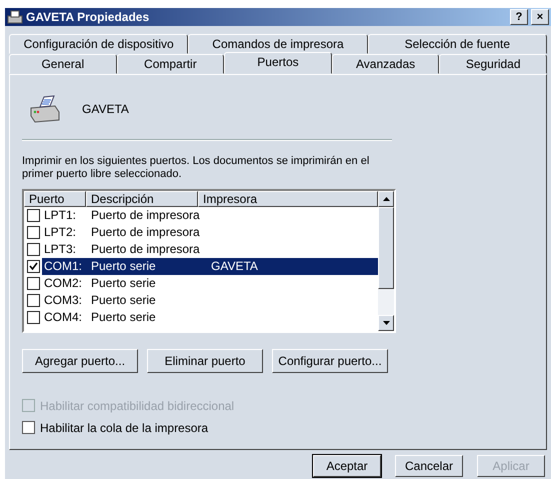 Image resolution: width=551 pixels, height=479 pixels. Describe the element at coordinates (288, 198) in the screenshot. I see `column-header: Impresora` at that location.